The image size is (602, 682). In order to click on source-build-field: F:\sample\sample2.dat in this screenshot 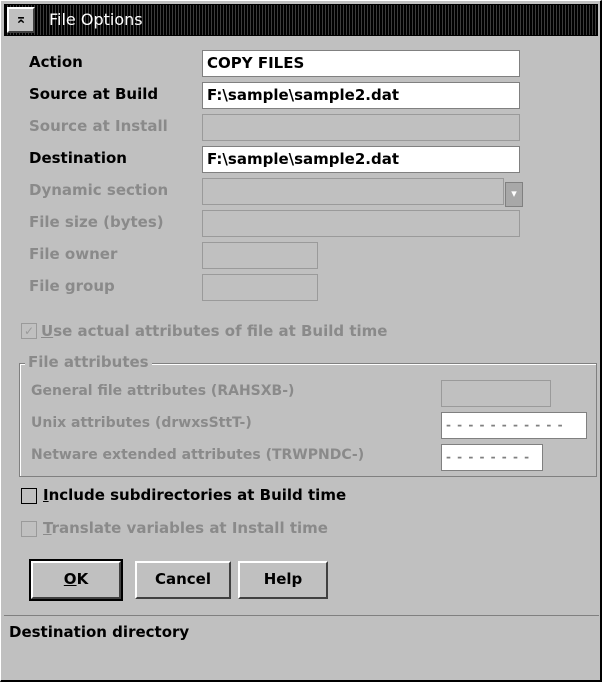, I will do `click(361, 95)`.